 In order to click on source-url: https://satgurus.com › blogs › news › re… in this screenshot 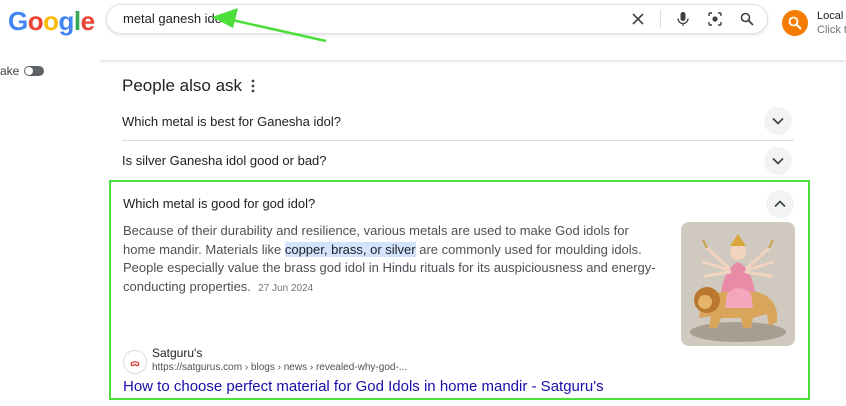, I will do `click(280, 367)`.